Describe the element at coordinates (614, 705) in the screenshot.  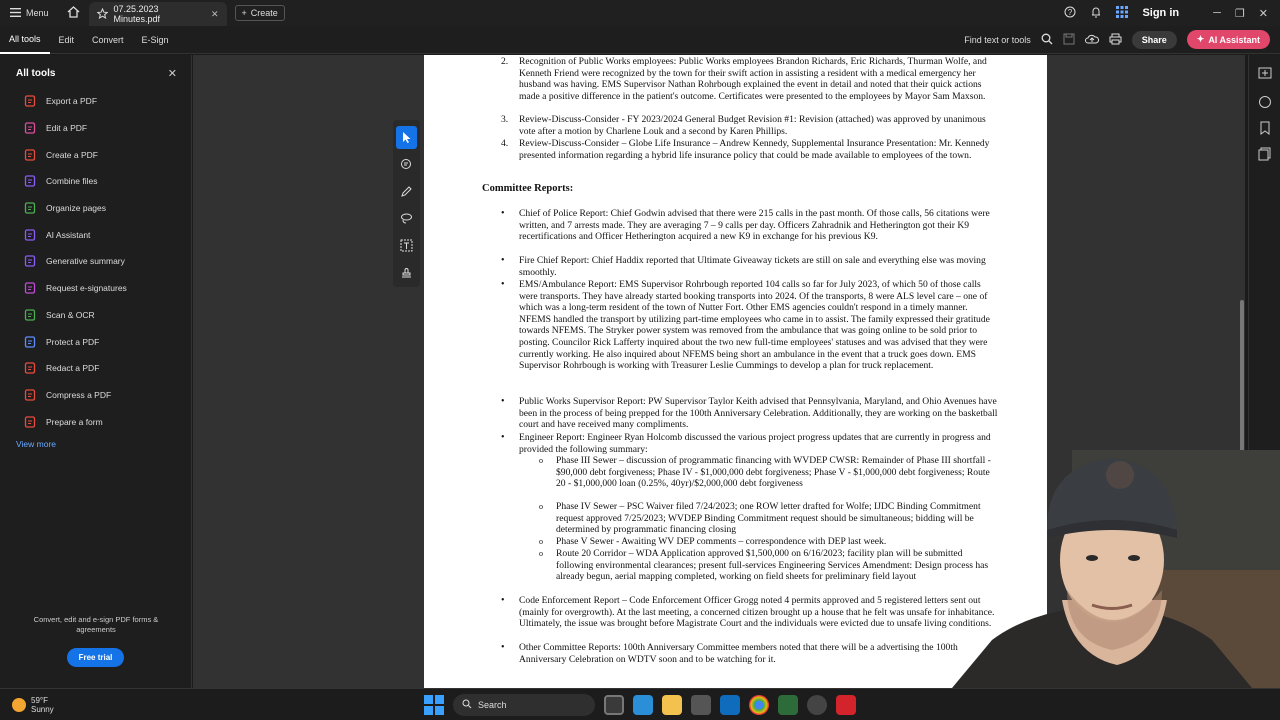
I see `task-view-icon` at that location.